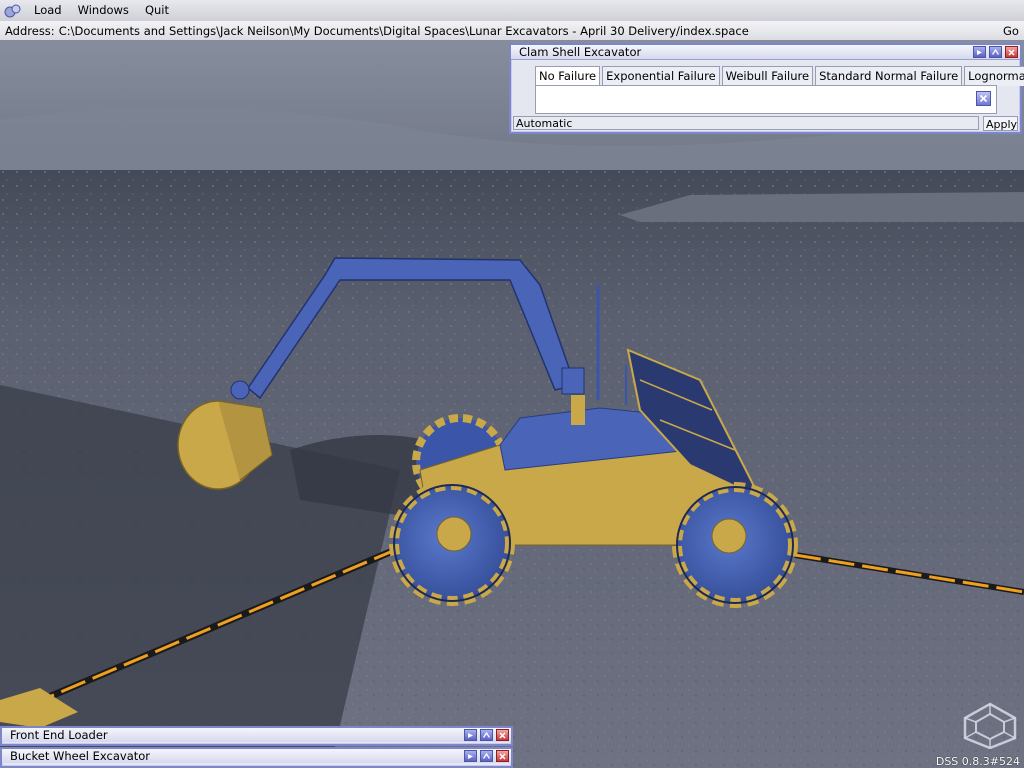  I want to click on window-title: Bucket Wheel Excavator, so click(80, 756).